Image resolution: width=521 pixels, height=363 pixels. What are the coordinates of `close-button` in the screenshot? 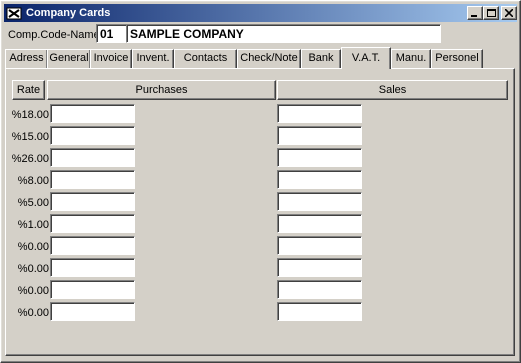 It's located at (509, 13).